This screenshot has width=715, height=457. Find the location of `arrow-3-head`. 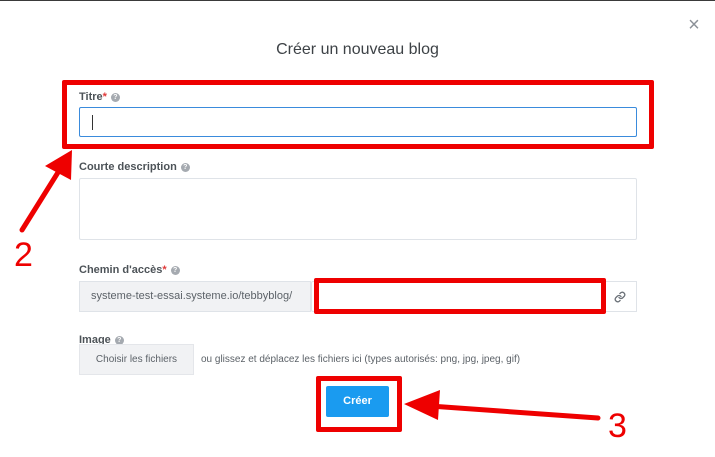

arrow-3-head is located at coordinates (422, 405).